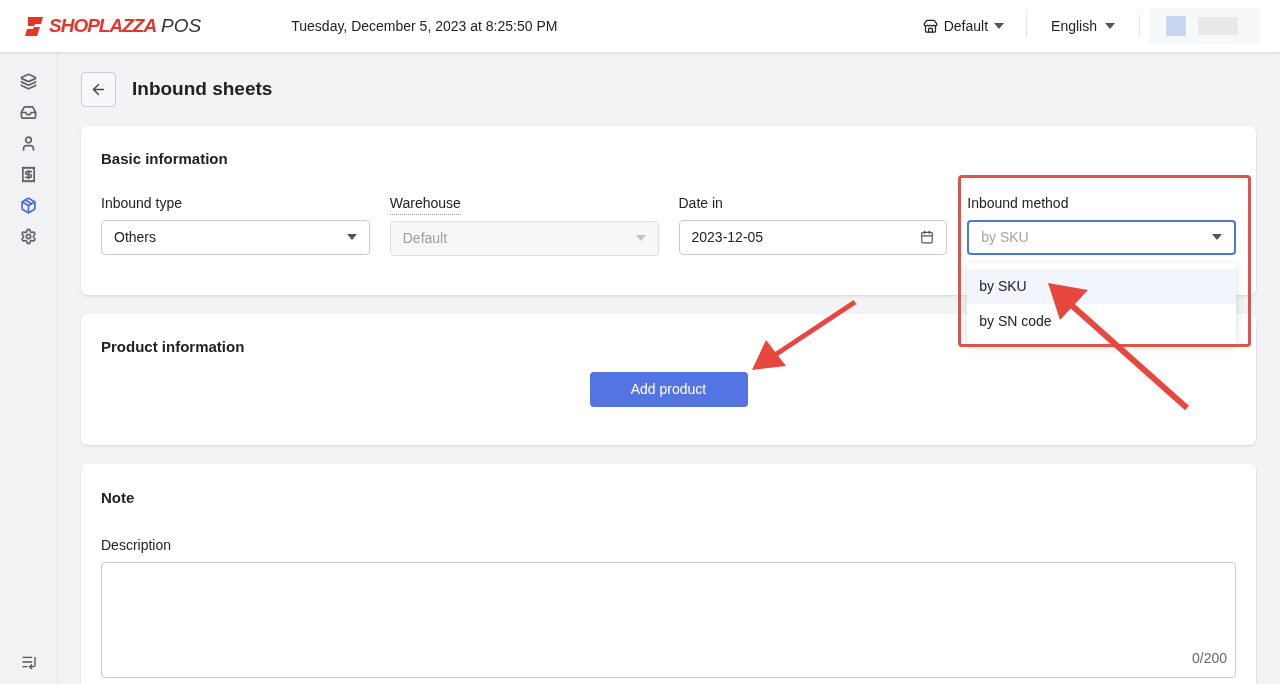  Describe the element at coordinates (1005, 237) in the screenshot. I see `select-placeholder: by SKU` at that location.